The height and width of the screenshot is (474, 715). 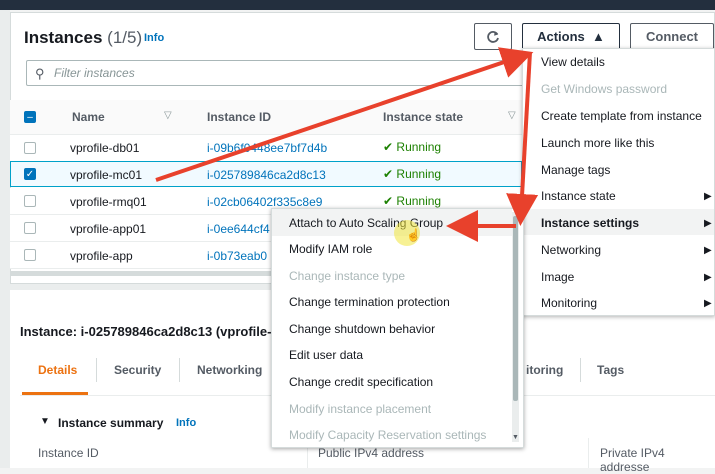 I want to click on instance-summary-heading: Instance summary, so click(x=110, y=423).